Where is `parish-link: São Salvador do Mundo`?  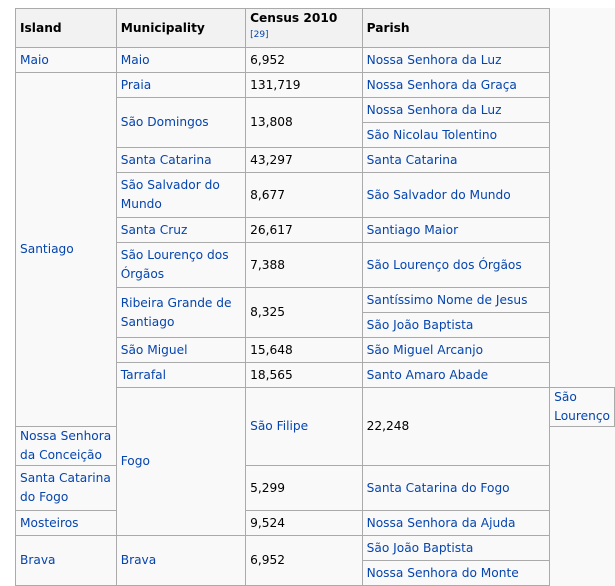
parish-link: São Salvador do Mundo is located at coordinates (439, 195).